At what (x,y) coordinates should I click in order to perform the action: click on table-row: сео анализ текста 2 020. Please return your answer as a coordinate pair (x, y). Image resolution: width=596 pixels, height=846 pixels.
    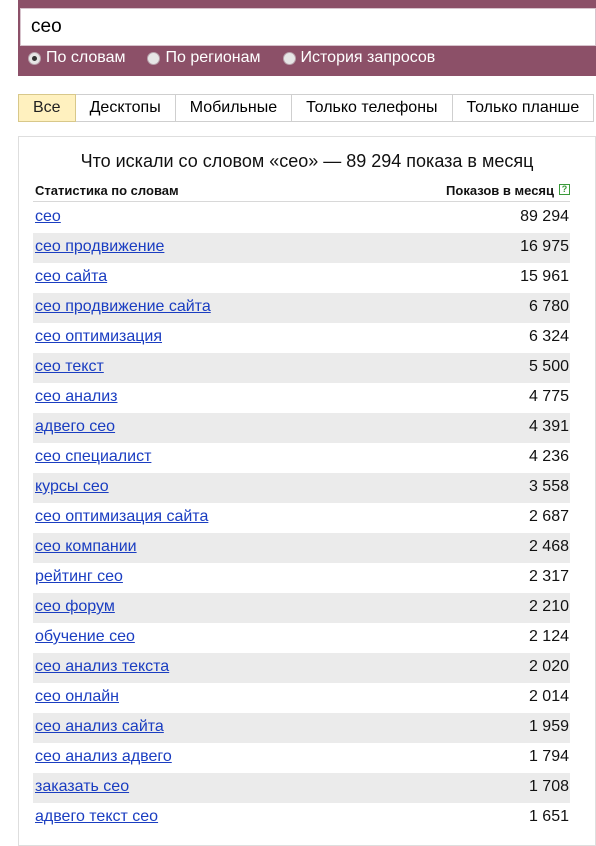
    Looking at the image, I should click on (301, 668).